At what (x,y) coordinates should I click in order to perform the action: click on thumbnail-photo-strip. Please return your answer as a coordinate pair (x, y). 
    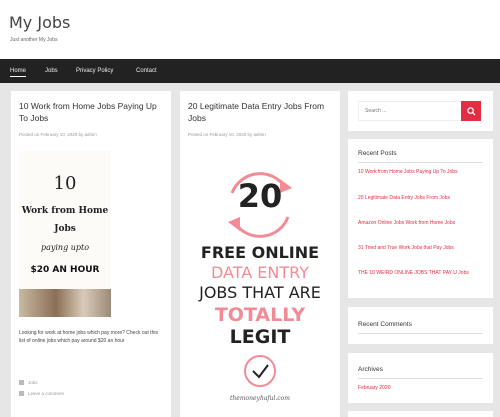
    Looking at the image, I should click on (65, 303).